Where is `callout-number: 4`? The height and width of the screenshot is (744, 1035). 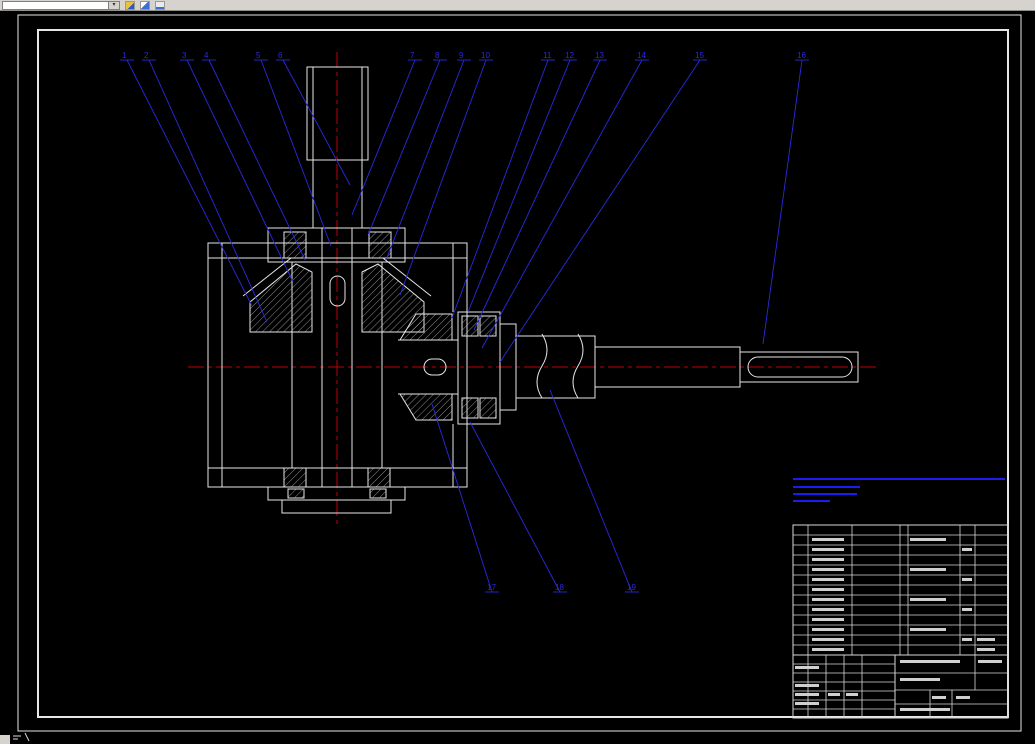
callout-number: 4 is located at coordinates (206, 55).